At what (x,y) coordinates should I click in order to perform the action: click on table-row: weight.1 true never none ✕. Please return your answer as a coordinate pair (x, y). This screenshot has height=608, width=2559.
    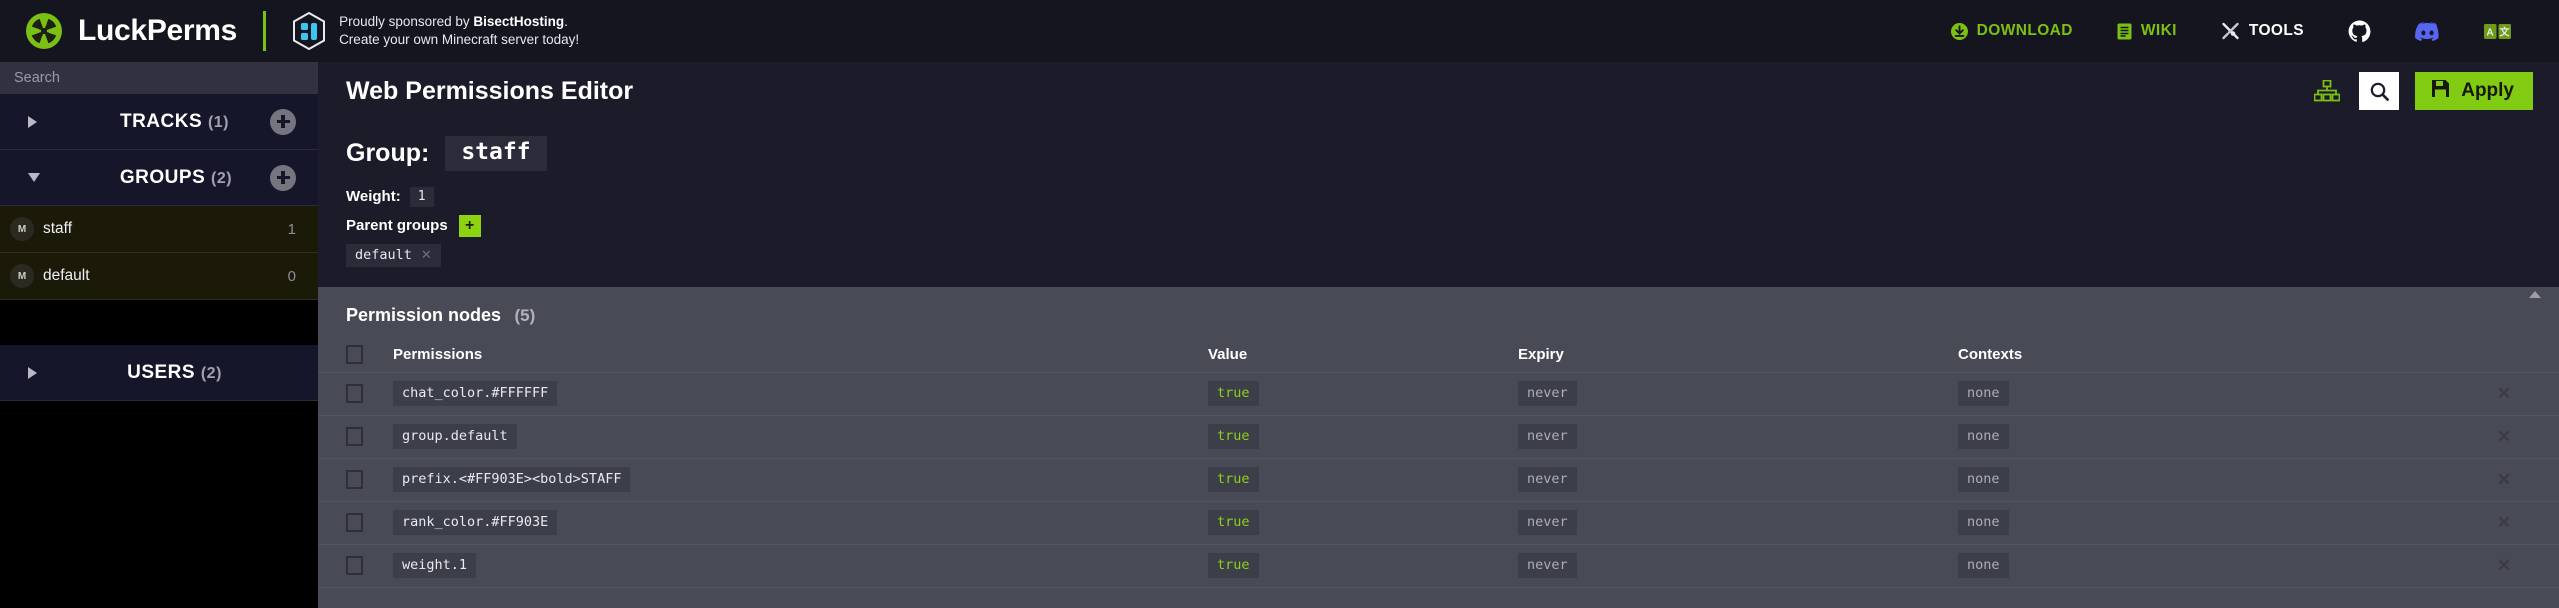
    Looking at the image, I should click on (1438, 565).